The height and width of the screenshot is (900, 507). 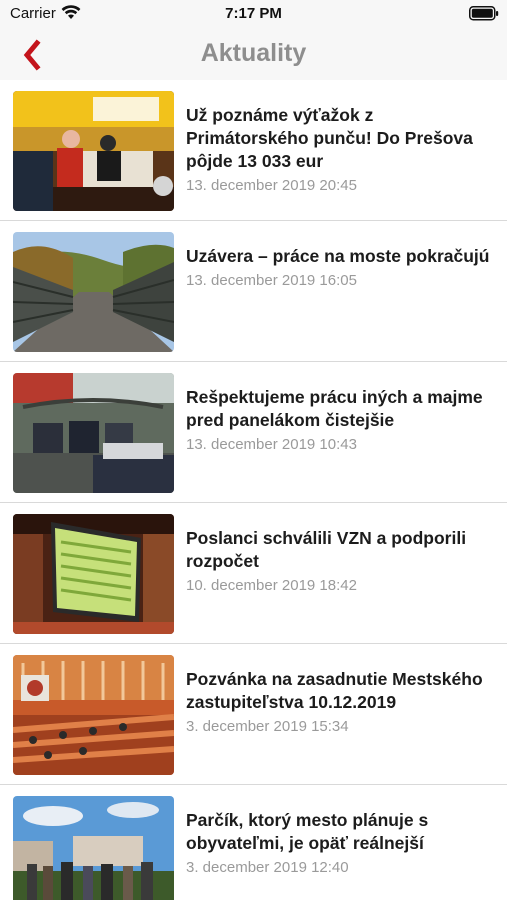 I want to click on news-thumbnail-council-hall, so click(x=93, y=715).